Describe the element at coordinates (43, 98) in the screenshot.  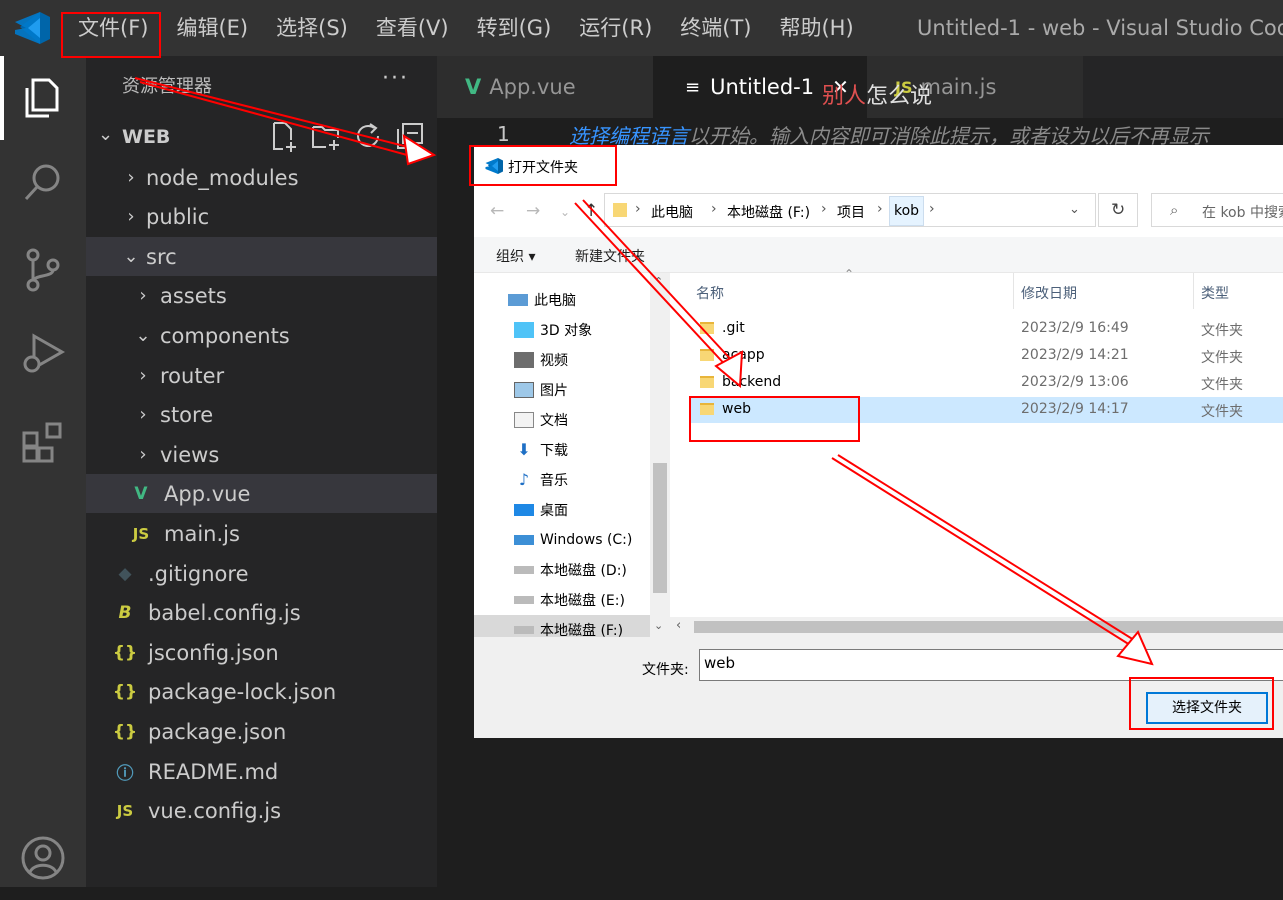
I see `explorer-icon` at that location.